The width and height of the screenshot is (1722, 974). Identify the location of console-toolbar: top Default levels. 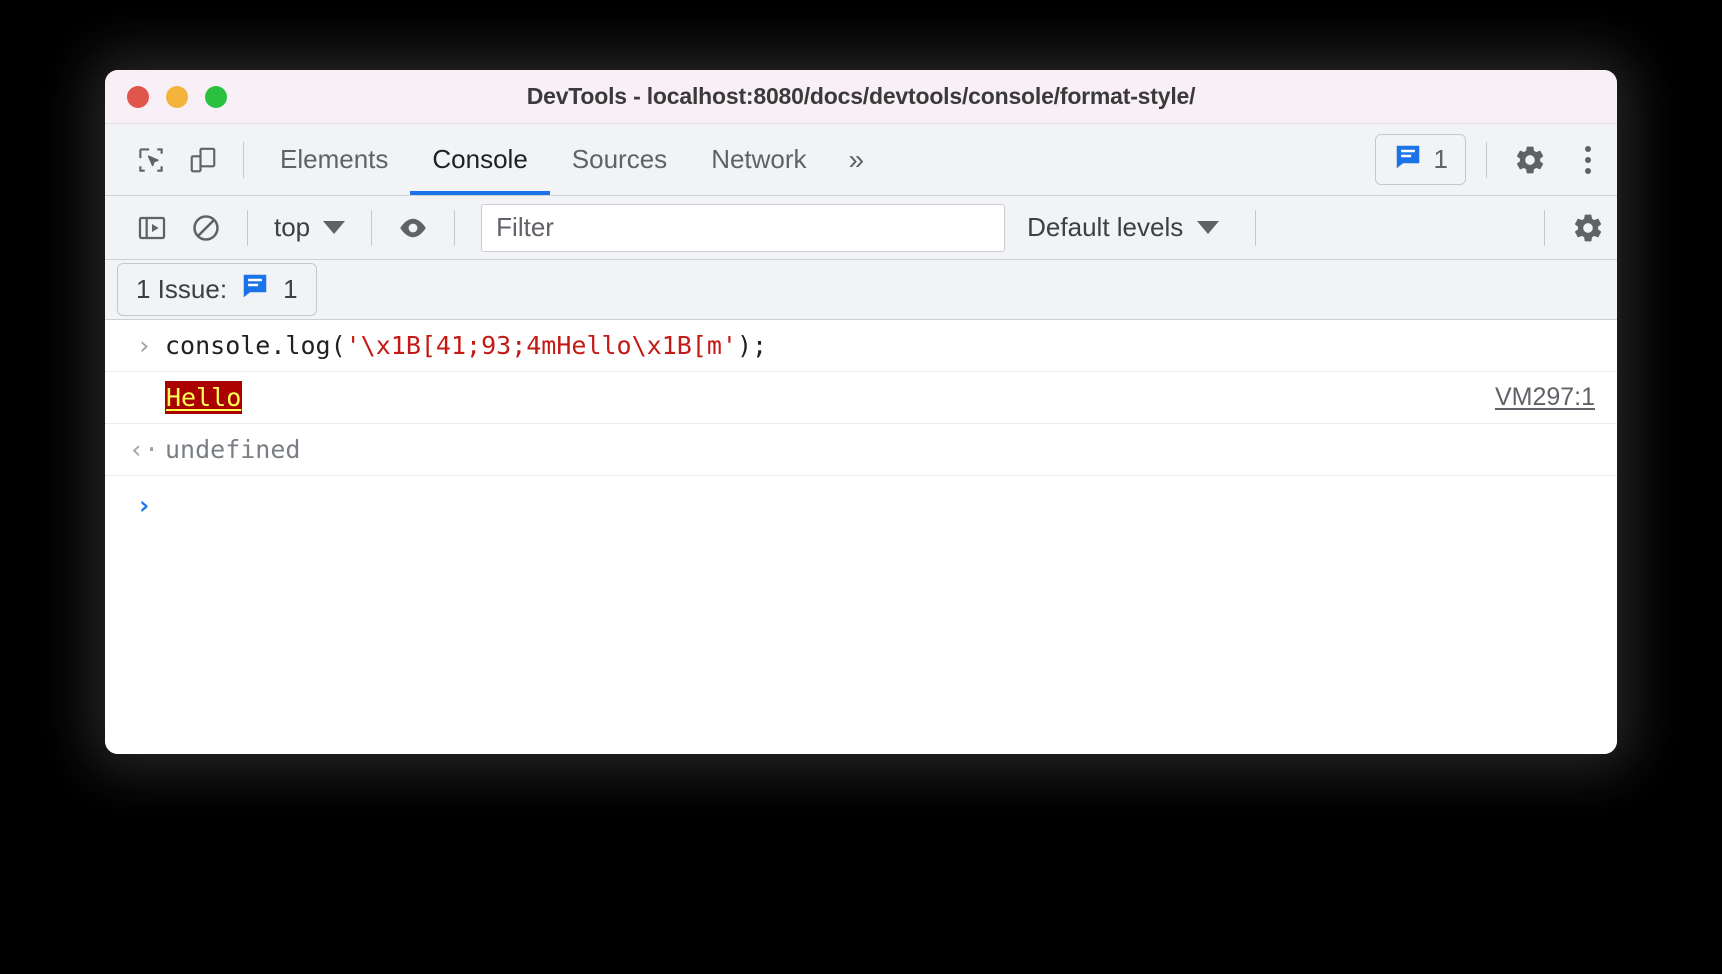
(861, 228).